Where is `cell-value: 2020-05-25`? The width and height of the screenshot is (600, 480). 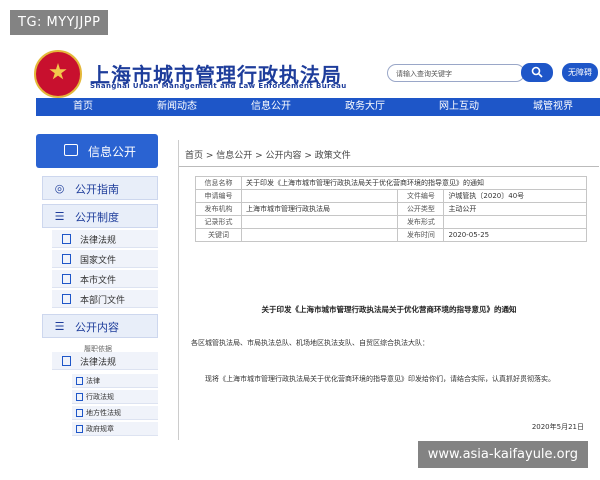 cell-value: 2020-05-25 is located at coordinates (515, 235).